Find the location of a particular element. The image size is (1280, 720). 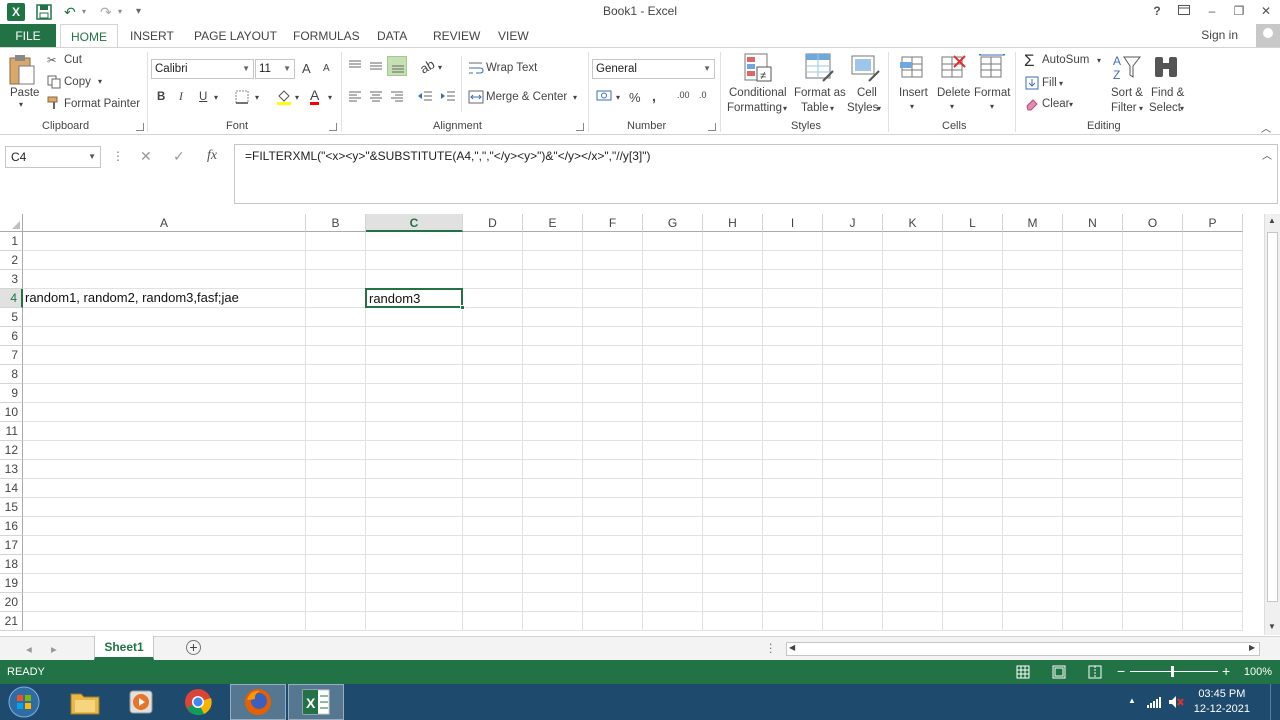

ribbon-display-options-button is located at coordinates (1184, 11).